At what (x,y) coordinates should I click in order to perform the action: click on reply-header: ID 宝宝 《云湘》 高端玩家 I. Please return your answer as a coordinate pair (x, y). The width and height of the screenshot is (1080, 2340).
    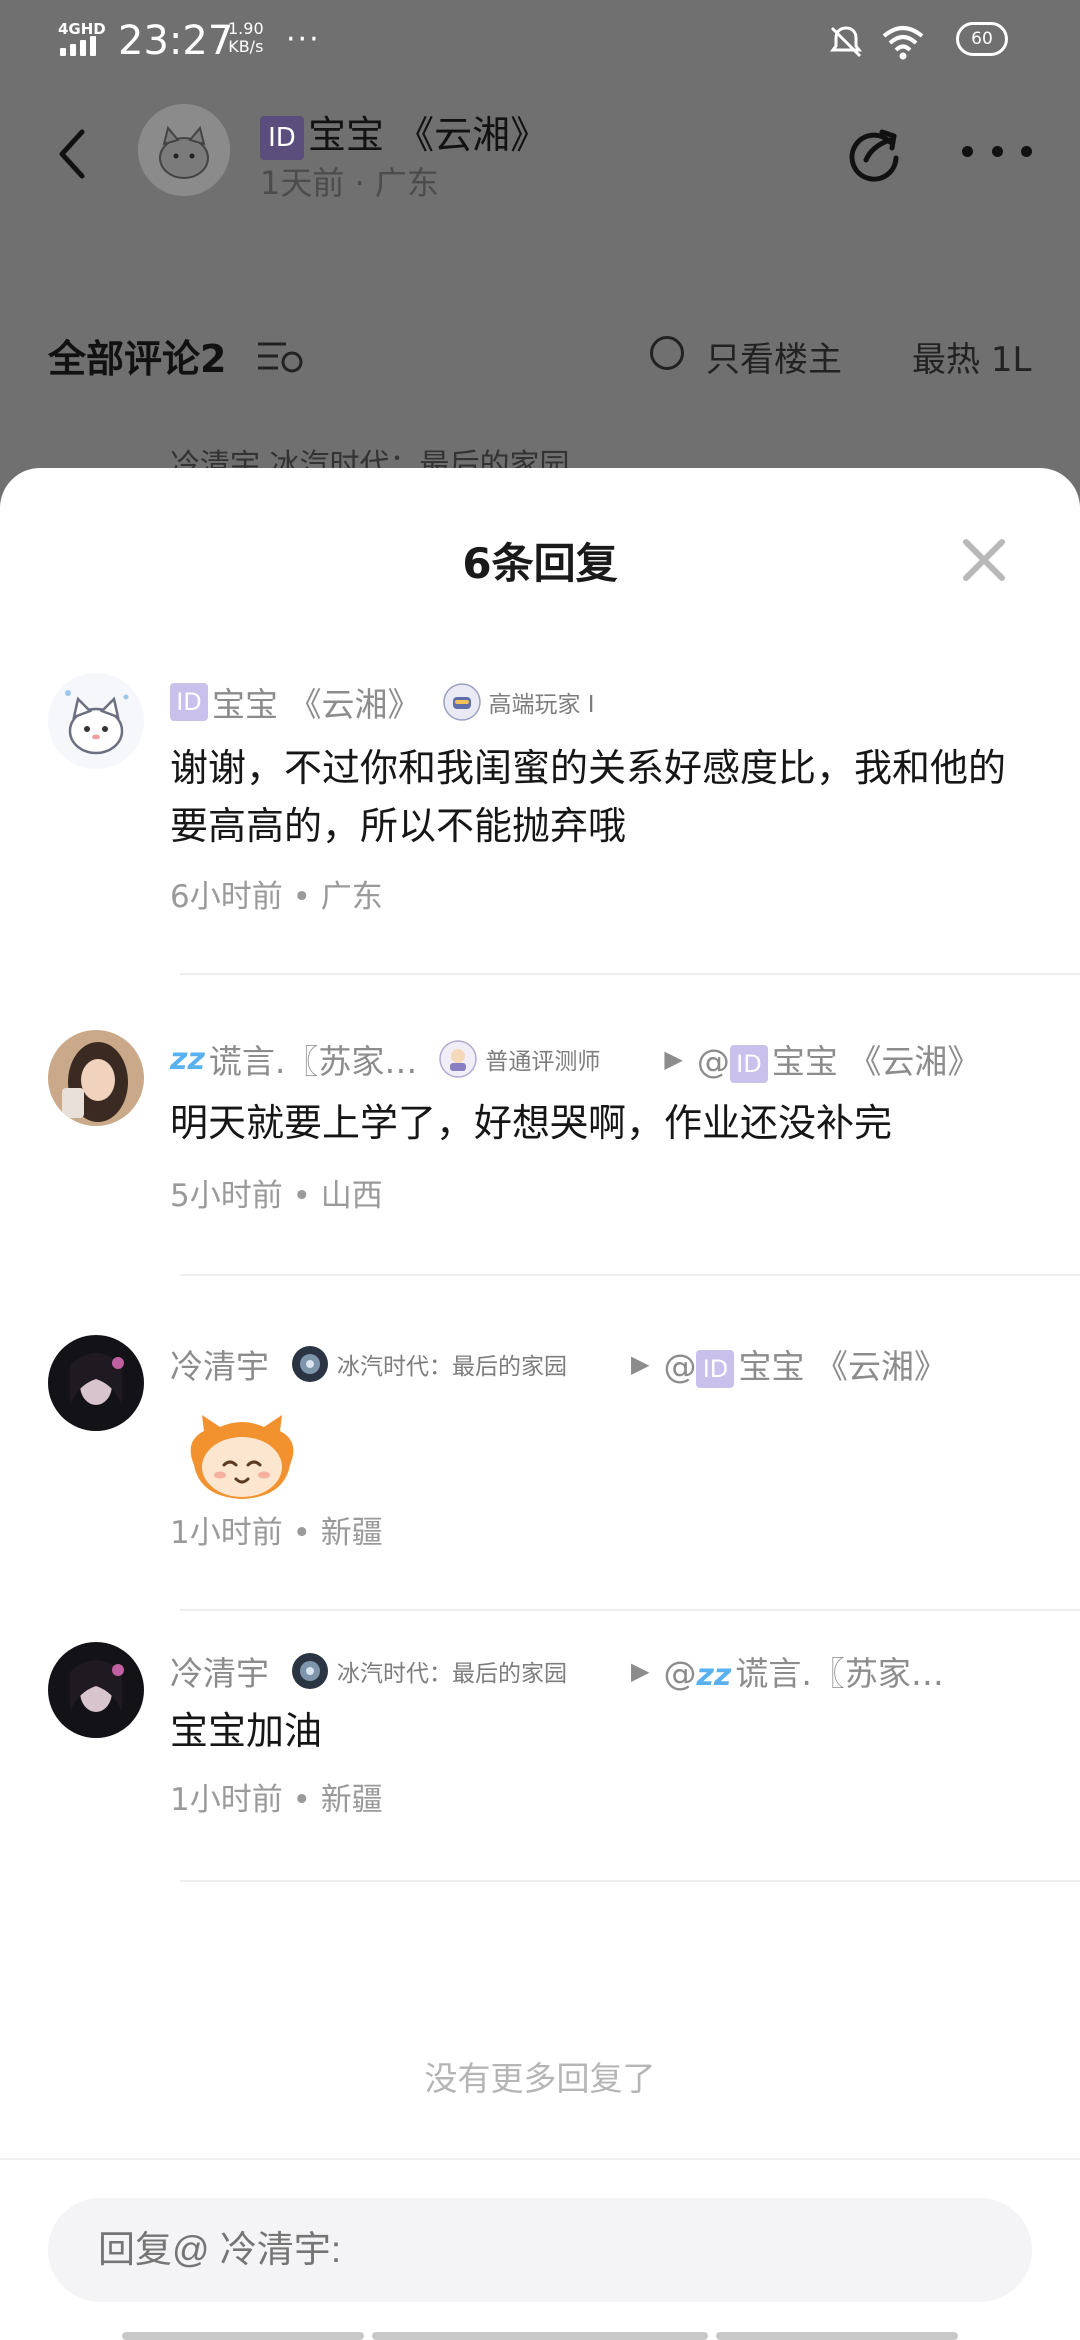
    Looking at the image, I should click on (382, 702).